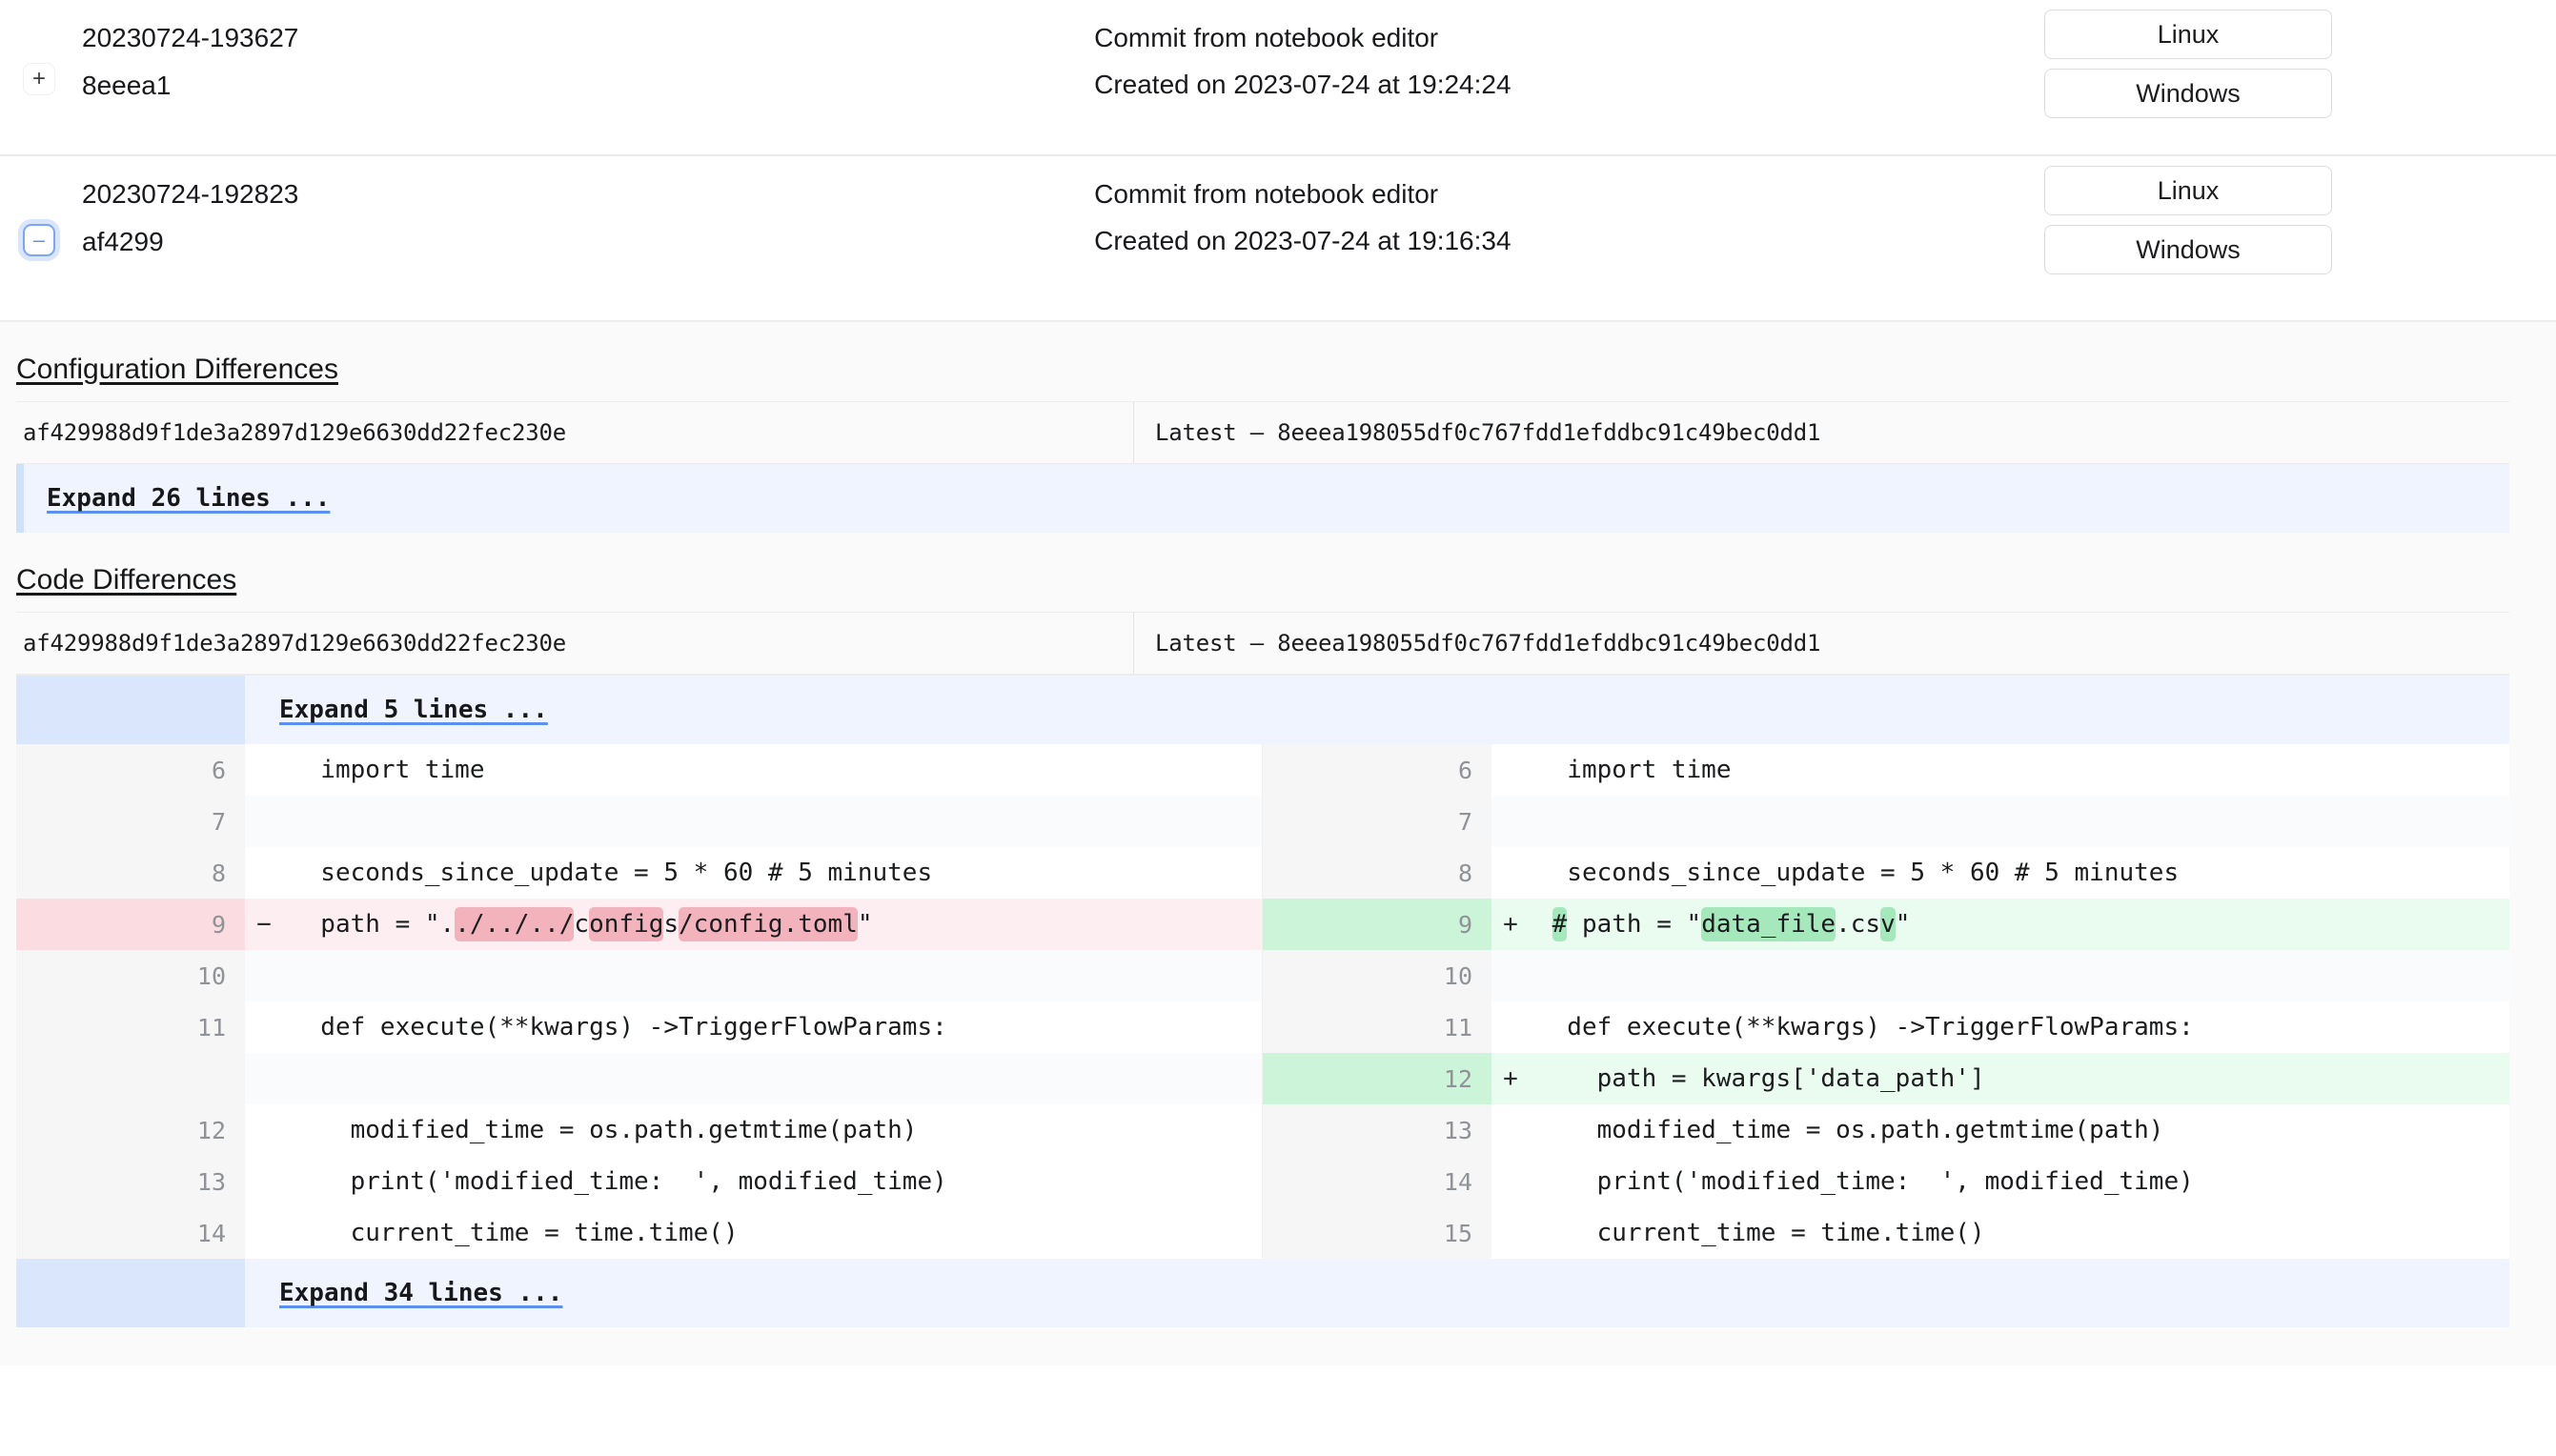 The width and height of the screenshot is (2556, 1456). Describe the element at coordinates (177, 369) in the screenshot. I see `config-differences-title: Configuration Differences` at that location.